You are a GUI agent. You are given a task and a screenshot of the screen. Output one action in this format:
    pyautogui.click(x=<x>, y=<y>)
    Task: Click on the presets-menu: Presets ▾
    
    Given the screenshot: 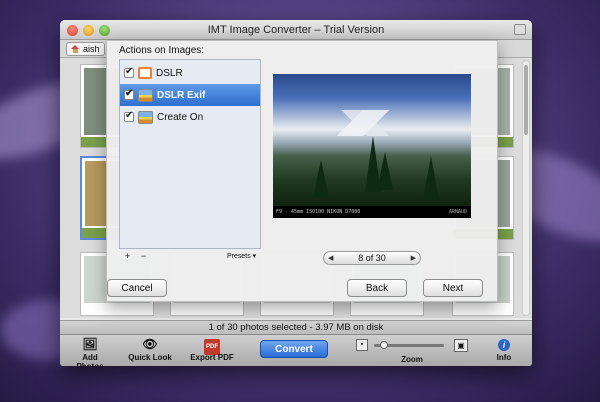 What is the action you would take?
    pyautogui.click(x=241, y=256)
    